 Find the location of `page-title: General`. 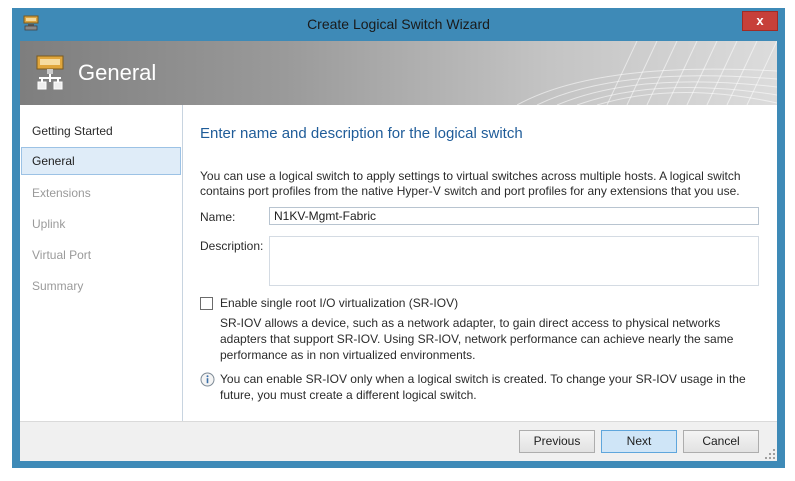

page-title: General is located at coordinates (117, 72).